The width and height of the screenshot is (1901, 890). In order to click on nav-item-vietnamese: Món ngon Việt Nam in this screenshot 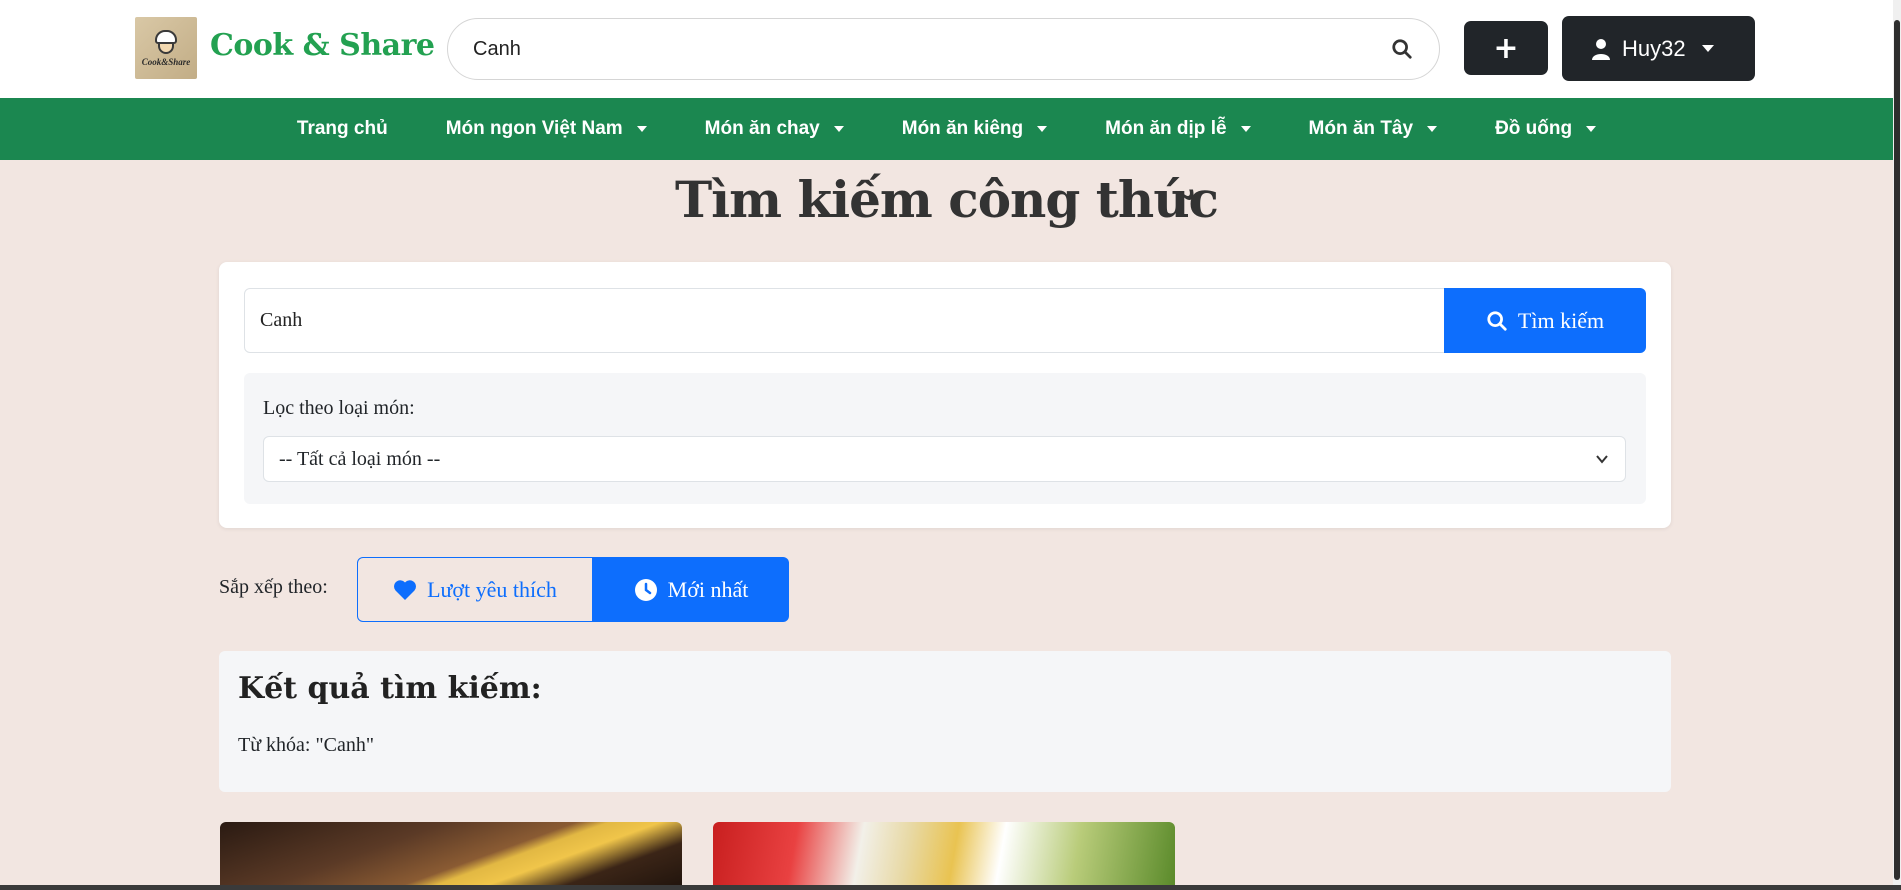, I will do `click(546, 129)`.